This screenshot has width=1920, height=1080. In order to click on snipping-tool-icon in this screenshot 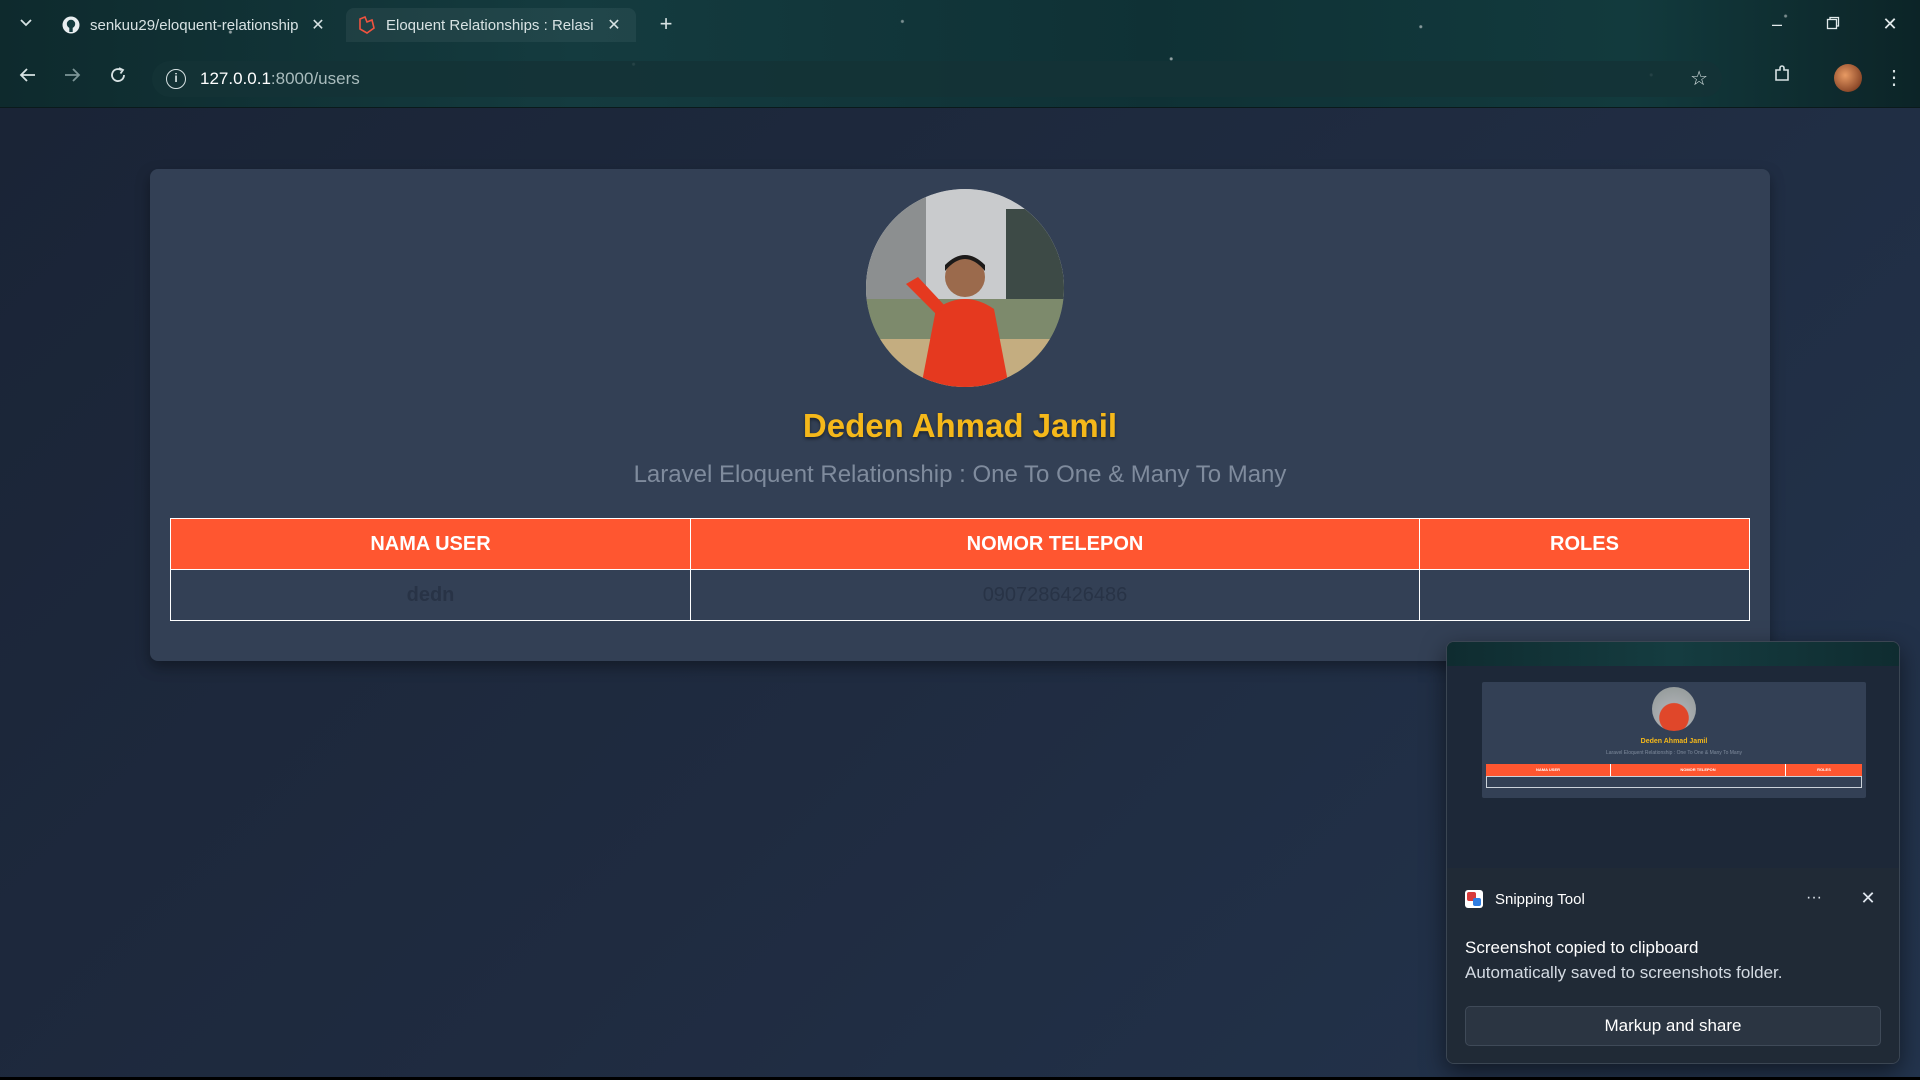, I will do `click(1474, 899)`.